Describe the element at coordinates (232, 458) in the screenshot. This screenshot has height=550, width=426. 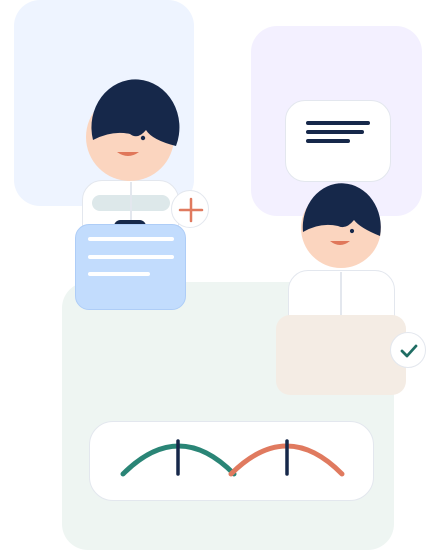
I see `bridge-arcs-icon` at that location.